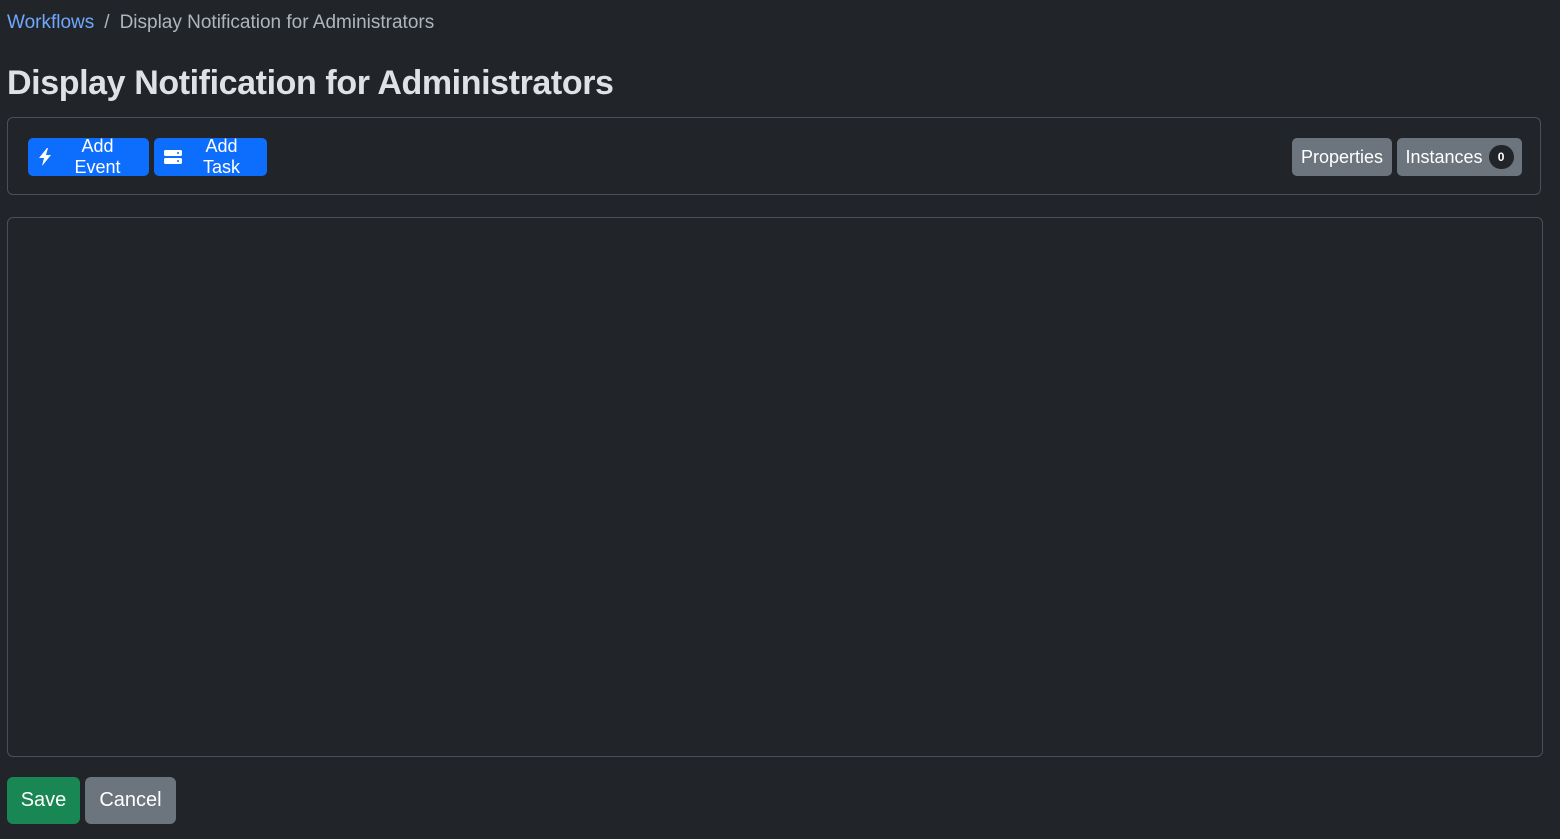 This screenshot has height=839, width=1560. I want to click on save-button: Save, so click(43, 800).